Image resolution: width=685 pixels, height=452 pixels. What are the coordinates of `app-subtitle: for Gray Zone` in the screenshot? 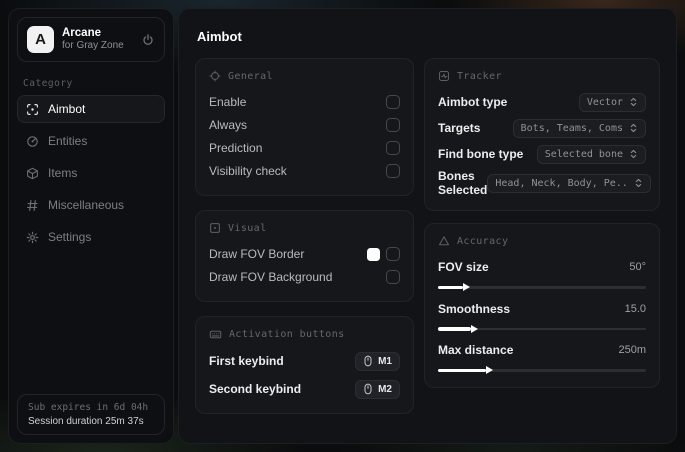 It's located at (93, 46).